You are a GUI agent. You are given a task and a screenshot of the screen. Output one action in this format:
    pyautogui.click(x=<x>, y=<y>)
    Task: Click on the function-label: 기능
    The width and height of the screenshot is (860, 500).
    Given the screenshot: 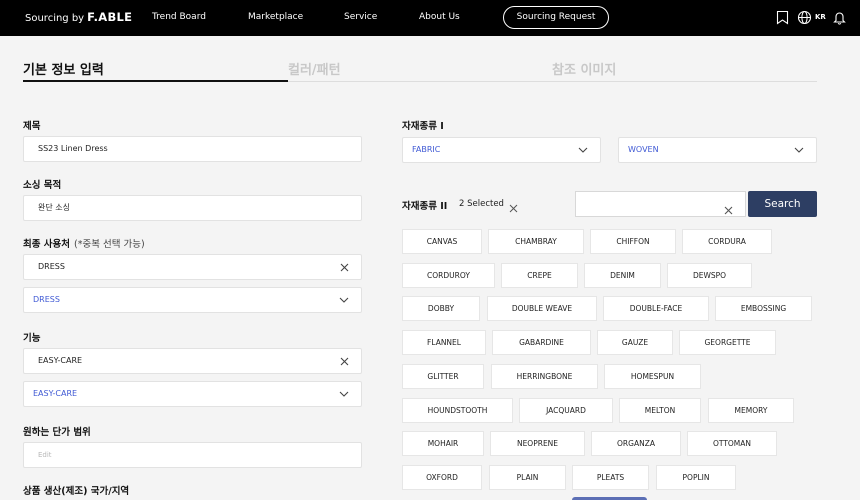 What is the action you would take?
    pyautogui.click(x=32, y=338)
    